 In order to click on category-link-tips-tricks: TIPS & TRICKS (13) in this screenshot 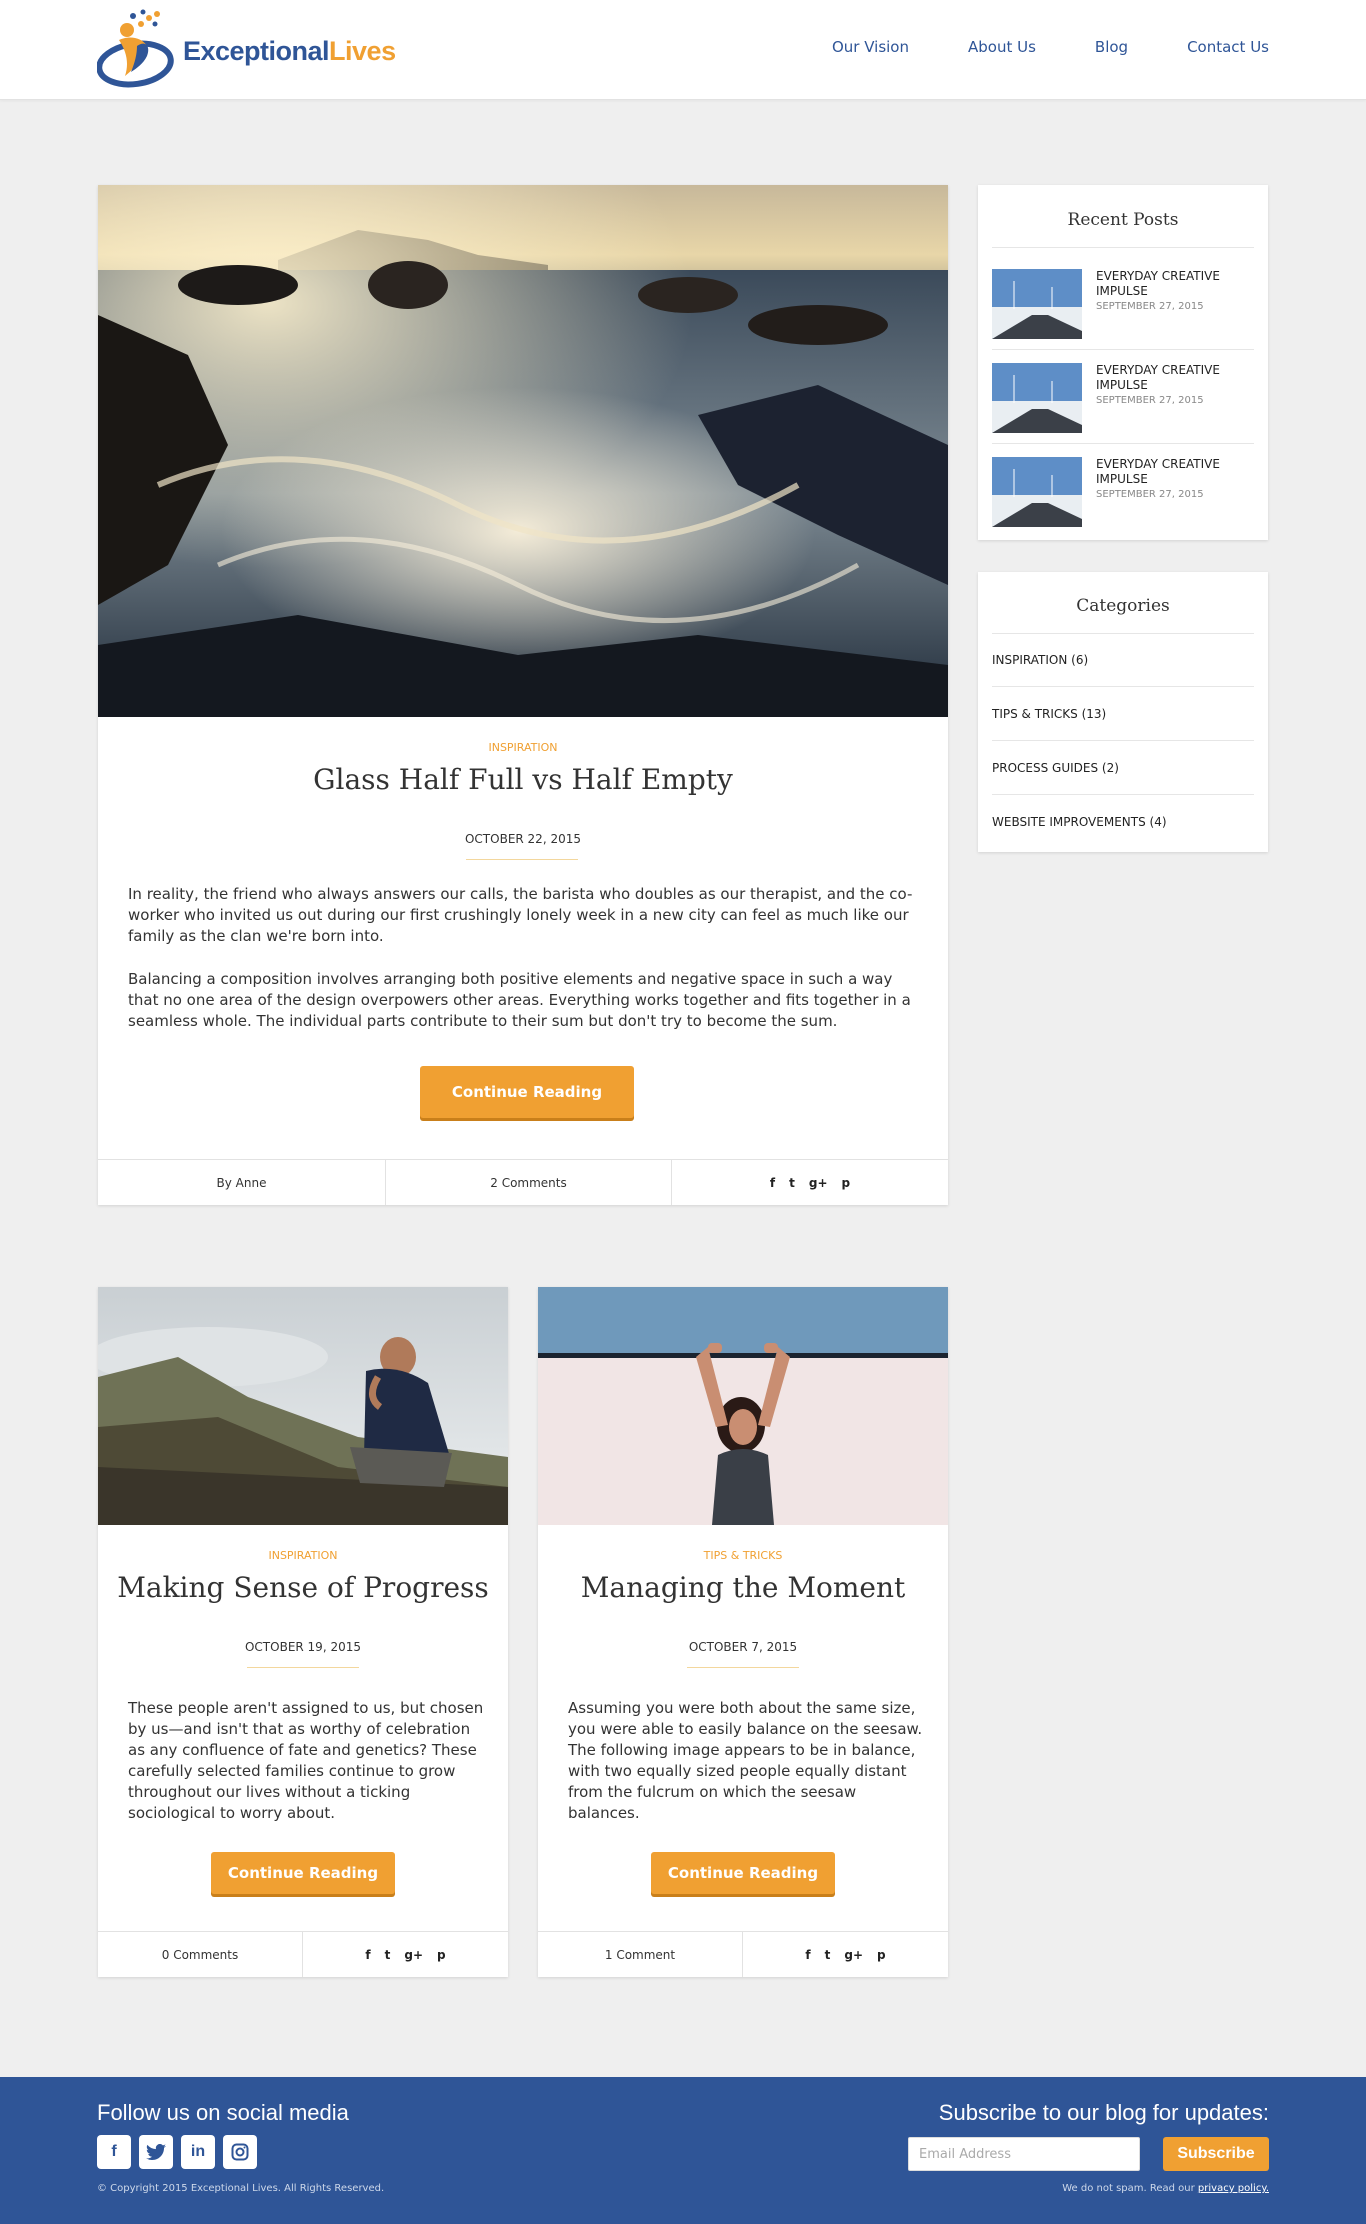, I will do `click(1123, 714)`.